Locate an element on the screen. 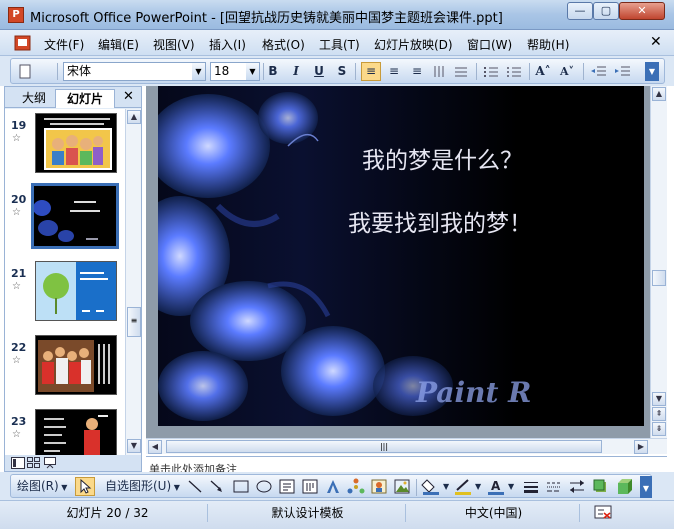  align-left-button: ≡ is located at coordinates (371, 71).